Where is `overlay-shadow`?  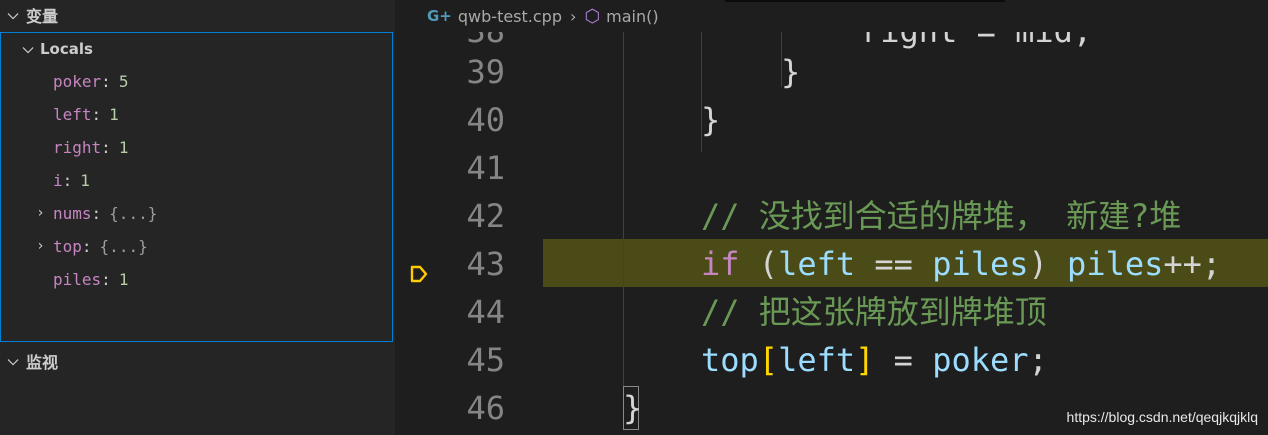 overlay-shadow is located at coordinates (865, 1).